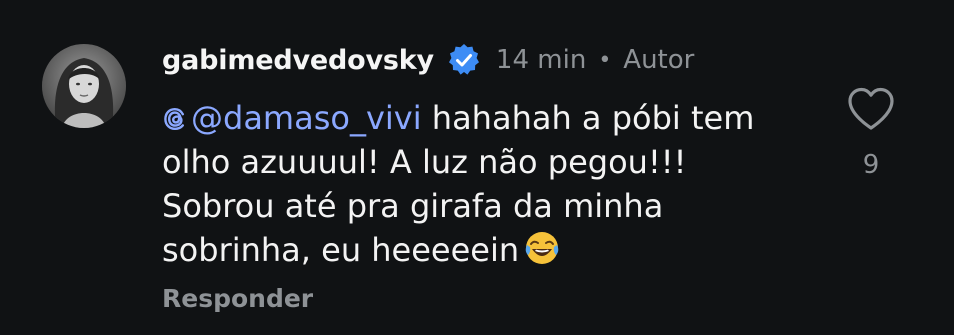 The width and height of the screenshot is (954, 335). Describe the element at coordinates (175, 119) in the screenshot. I see `threads-icon` at that location.